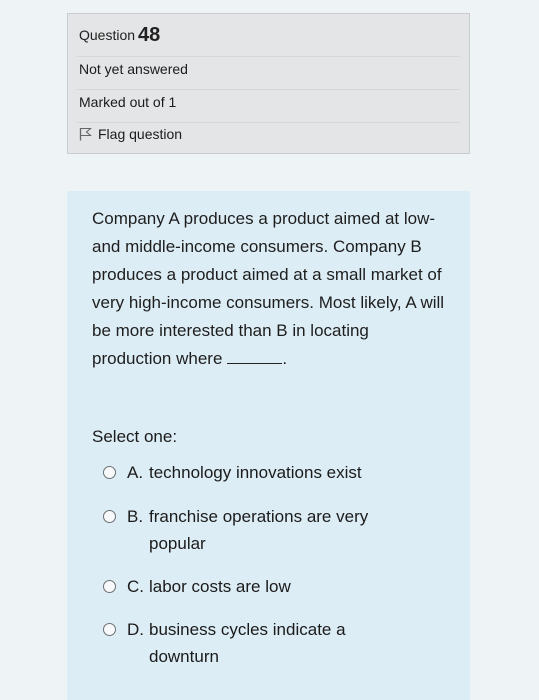 The height and width of the screenshot is (700, 539). I want to click on question-grade: Marked out of 1, so click(128, 102).